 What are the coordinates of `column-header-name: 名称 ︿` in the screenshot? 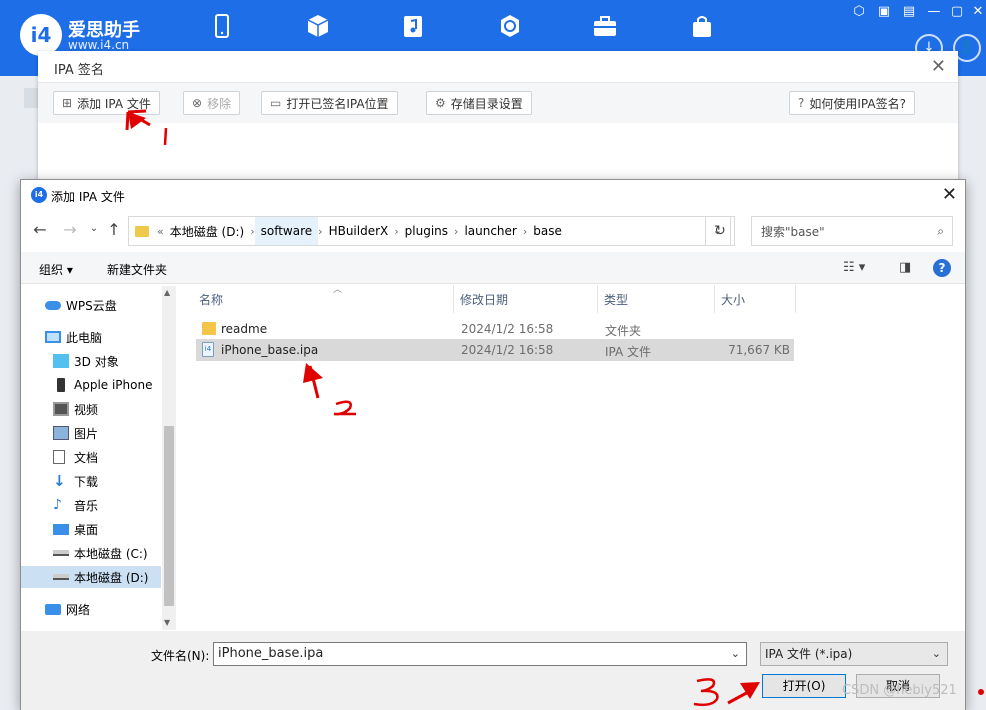 It's located at (323, 299).